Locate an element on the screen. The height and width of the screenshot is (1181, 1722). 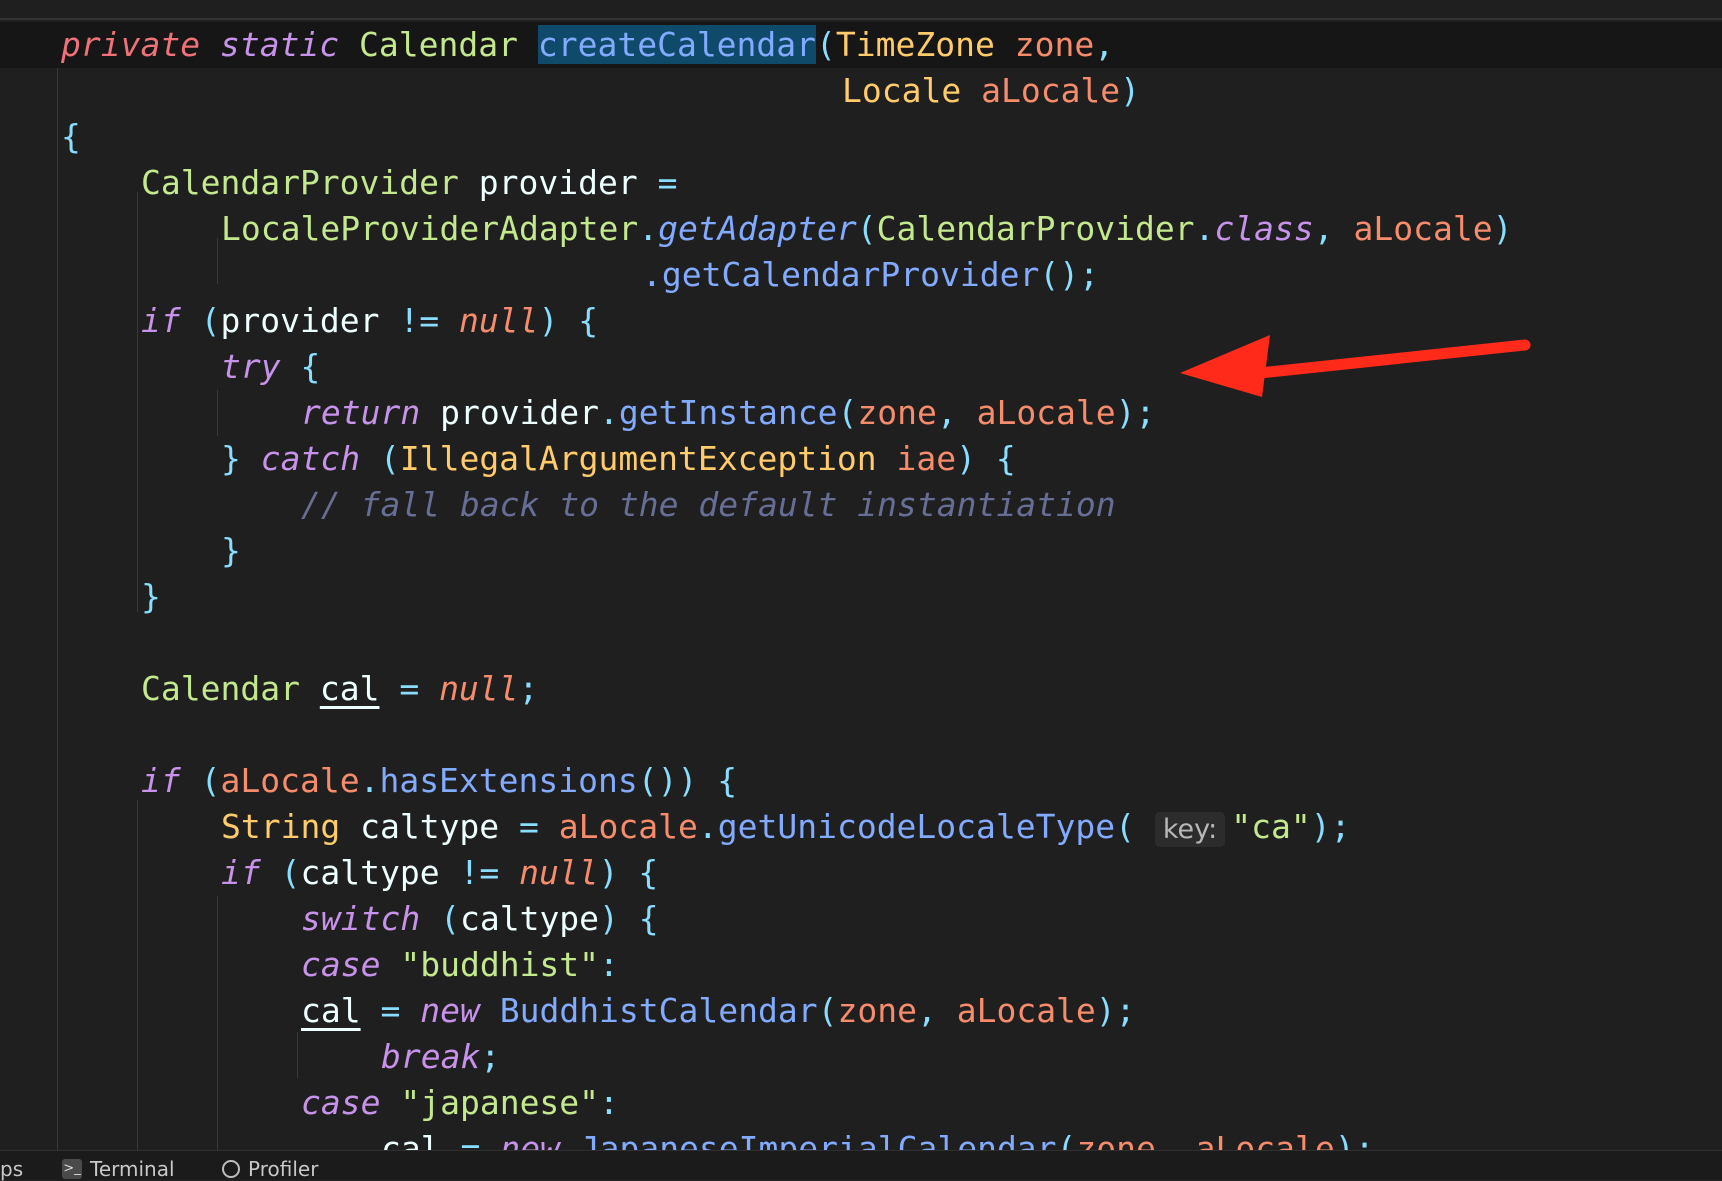
code-line-7: if (provider != null) { is located at coordinates (299, 321).